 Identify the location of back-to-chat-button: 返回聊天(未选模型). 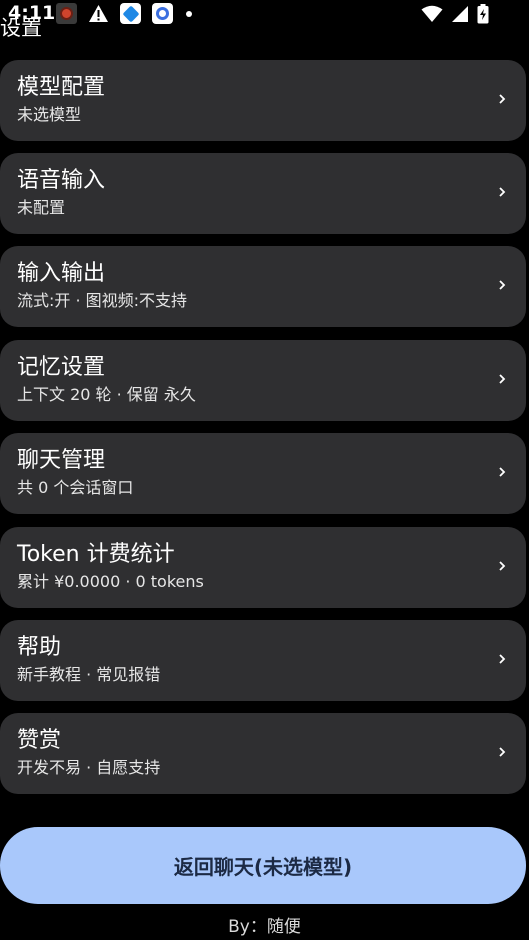
(263, 865).